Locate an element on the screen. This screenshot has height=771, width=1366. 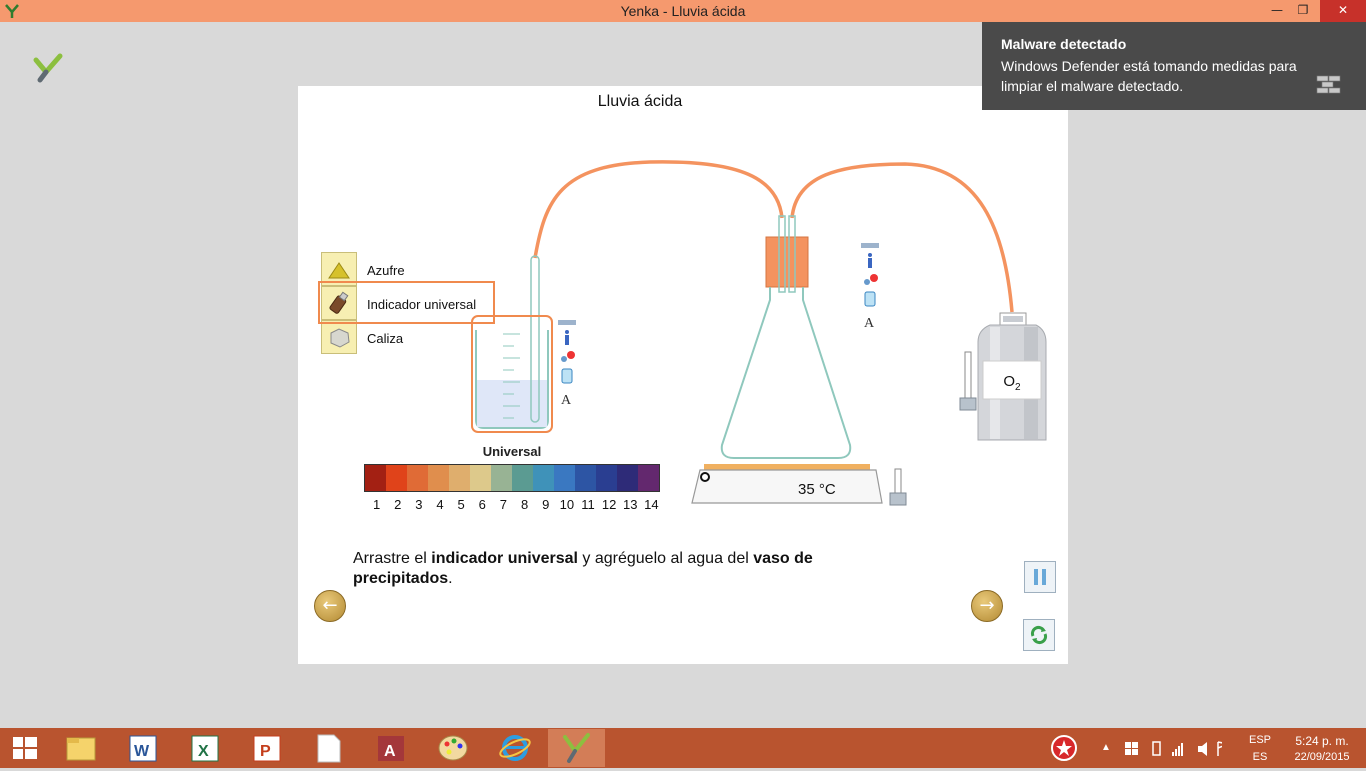
hot-plate-temperature: 35 °C is located at coordinates (817, 489).